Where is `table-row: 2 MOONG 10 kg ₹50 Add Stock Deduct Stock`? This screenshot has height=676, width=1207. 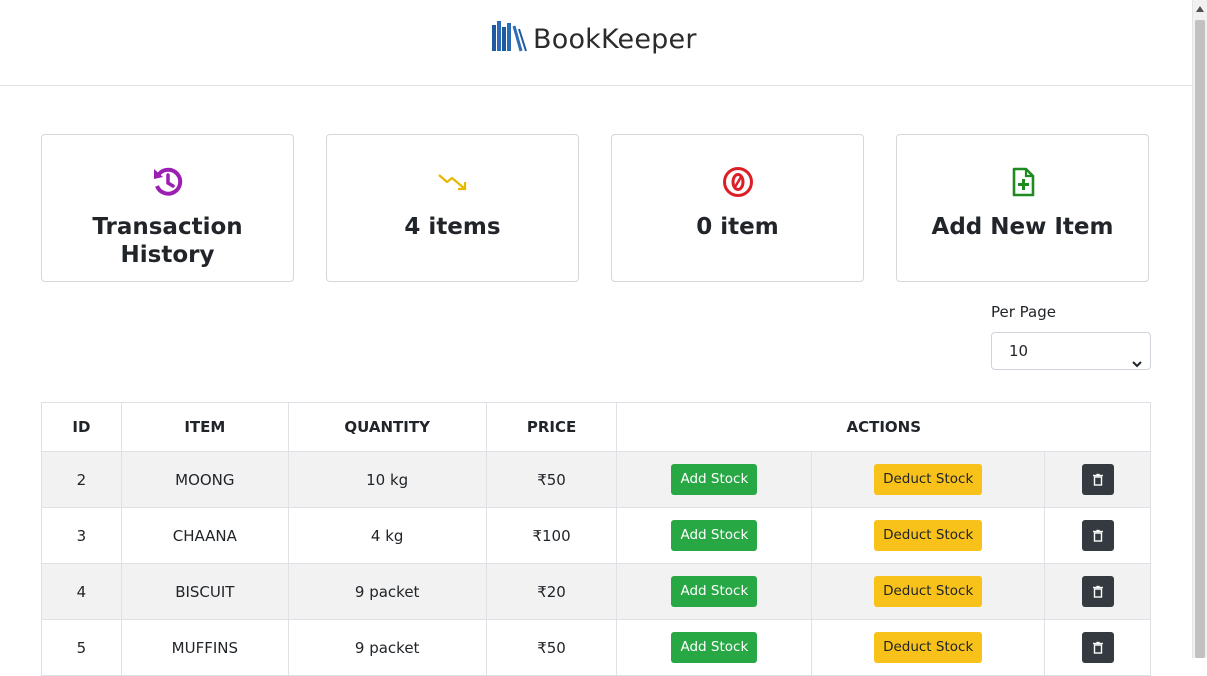
table-row: 2 MOONG 10 kg ₹50 Add Stock Deduct Stock is located at coordinates (596, 479).